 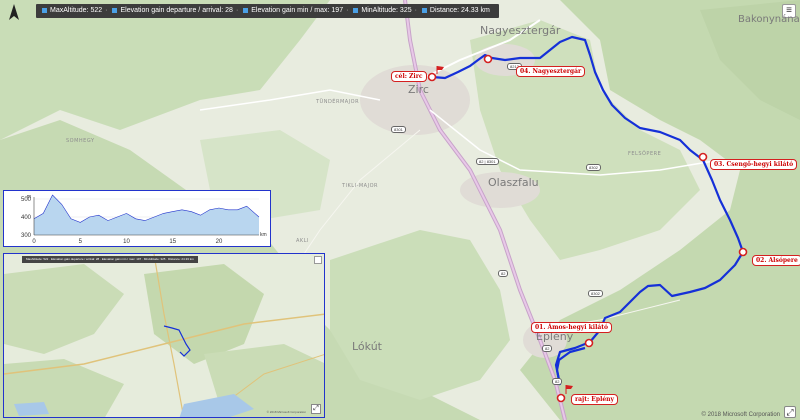 What do you see at coordinates (703, 157) in the screenshot?
I see `poi-marker-csengohegy` at bounding box center [703, 157].